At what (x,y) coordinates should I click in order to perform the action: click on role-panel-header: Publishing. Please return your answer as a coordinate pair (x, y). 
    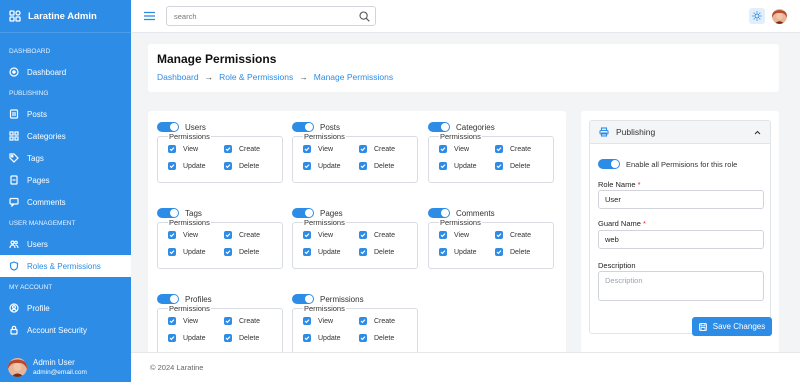
    Looking at the image, I should click on (680, 132).